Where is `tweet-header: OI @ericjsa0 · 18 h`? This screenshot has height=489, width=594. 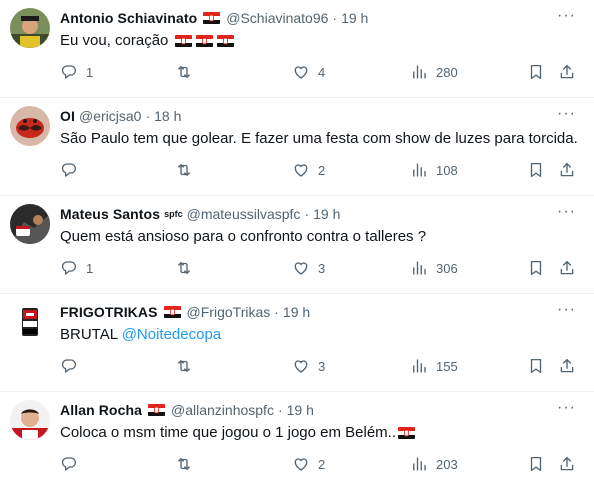 tweet-header: OI @ericjsa0 · 18 h is located at coordinates (307, 116).